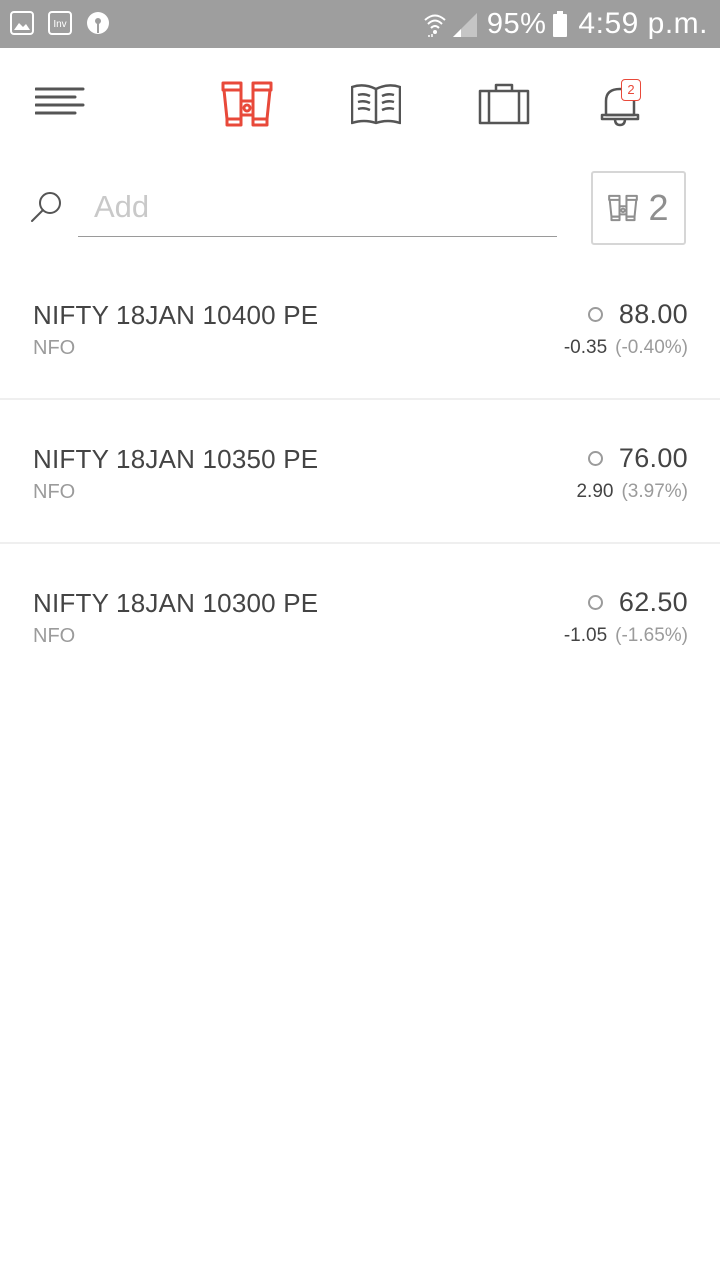 The image size is (720, 1280). I want to click on tab-orders, so click(376, 104).